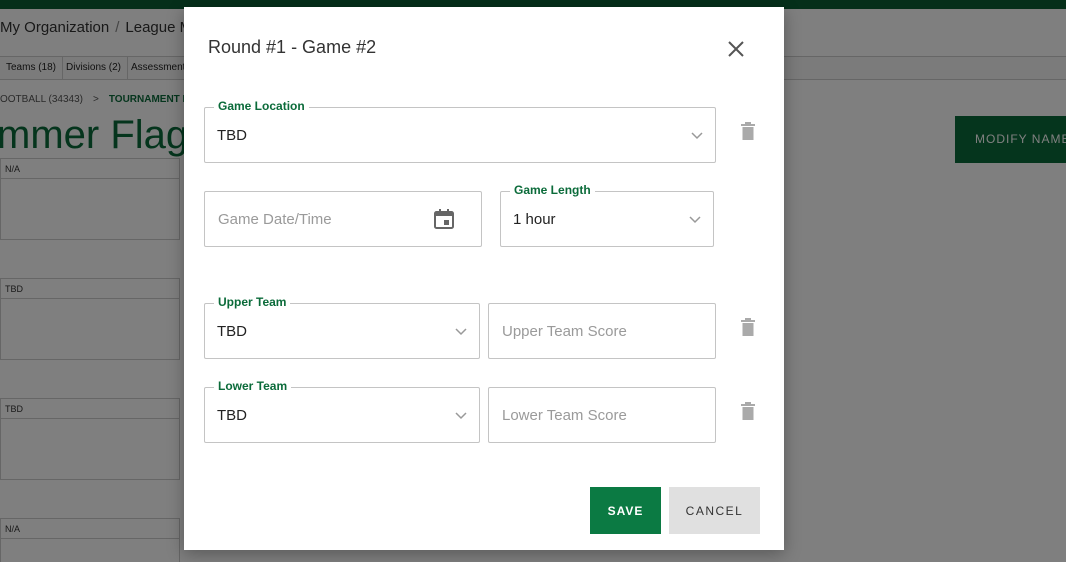  Describe the element at coordinates (714, 510) in the screenshot. I see `cancel-button: CANCEL` at that location.